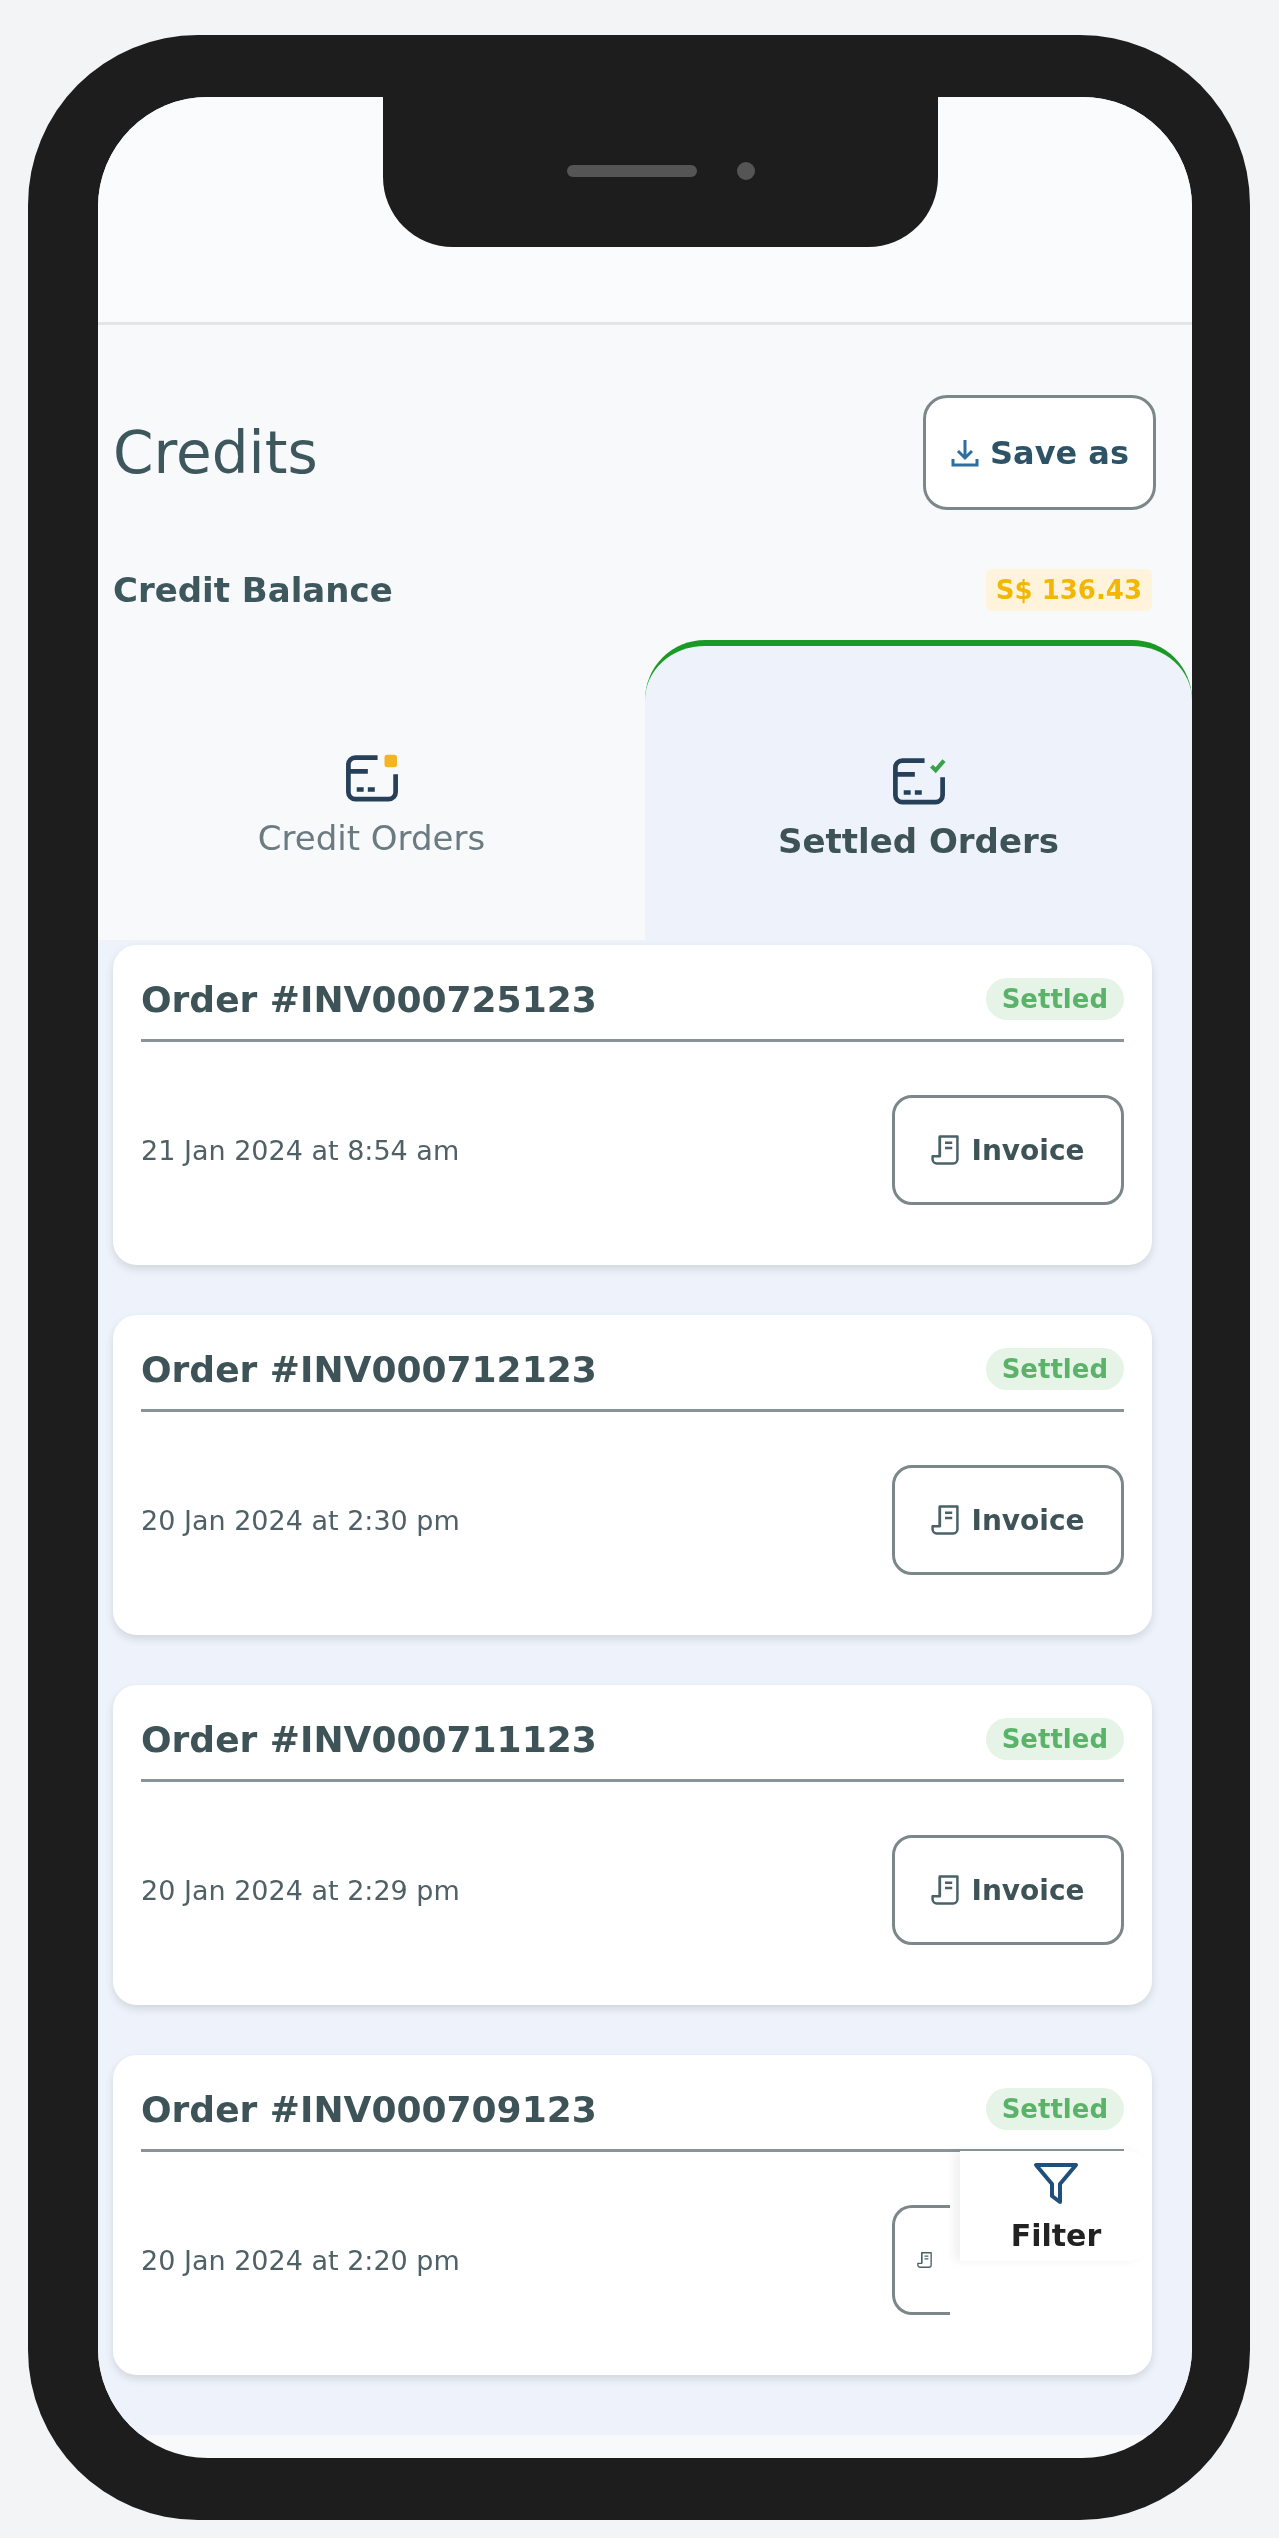  Describe the element at coordinates (369, 1369) in the screenshot. I see `order-number: Order #INV000712123` at that location.